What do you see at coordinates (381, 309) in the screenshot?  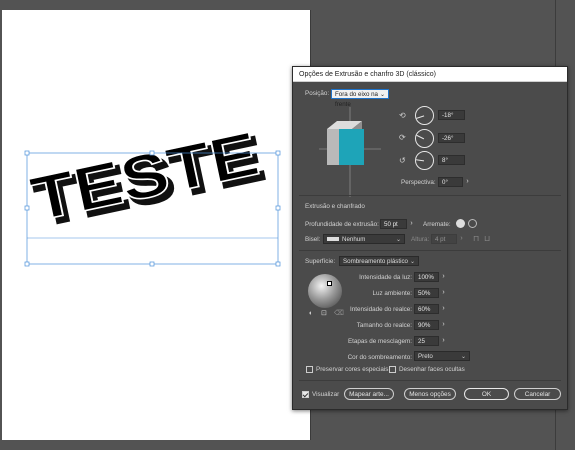 I see `highlight-intensity-label: Intensidade do realce:` at bounding box center [381, 309].